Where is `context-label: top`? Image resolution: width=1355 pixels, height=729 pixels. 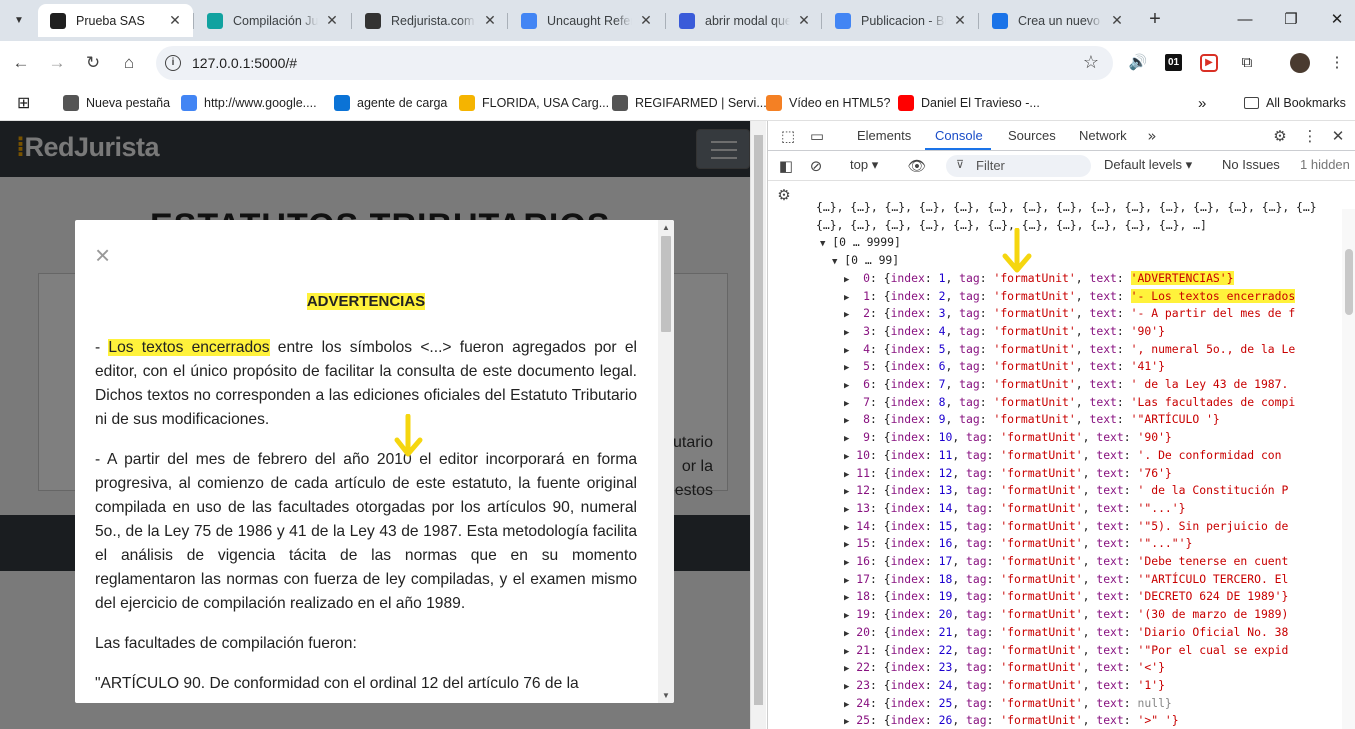 context-label: top is located at coordinates (859, 164).